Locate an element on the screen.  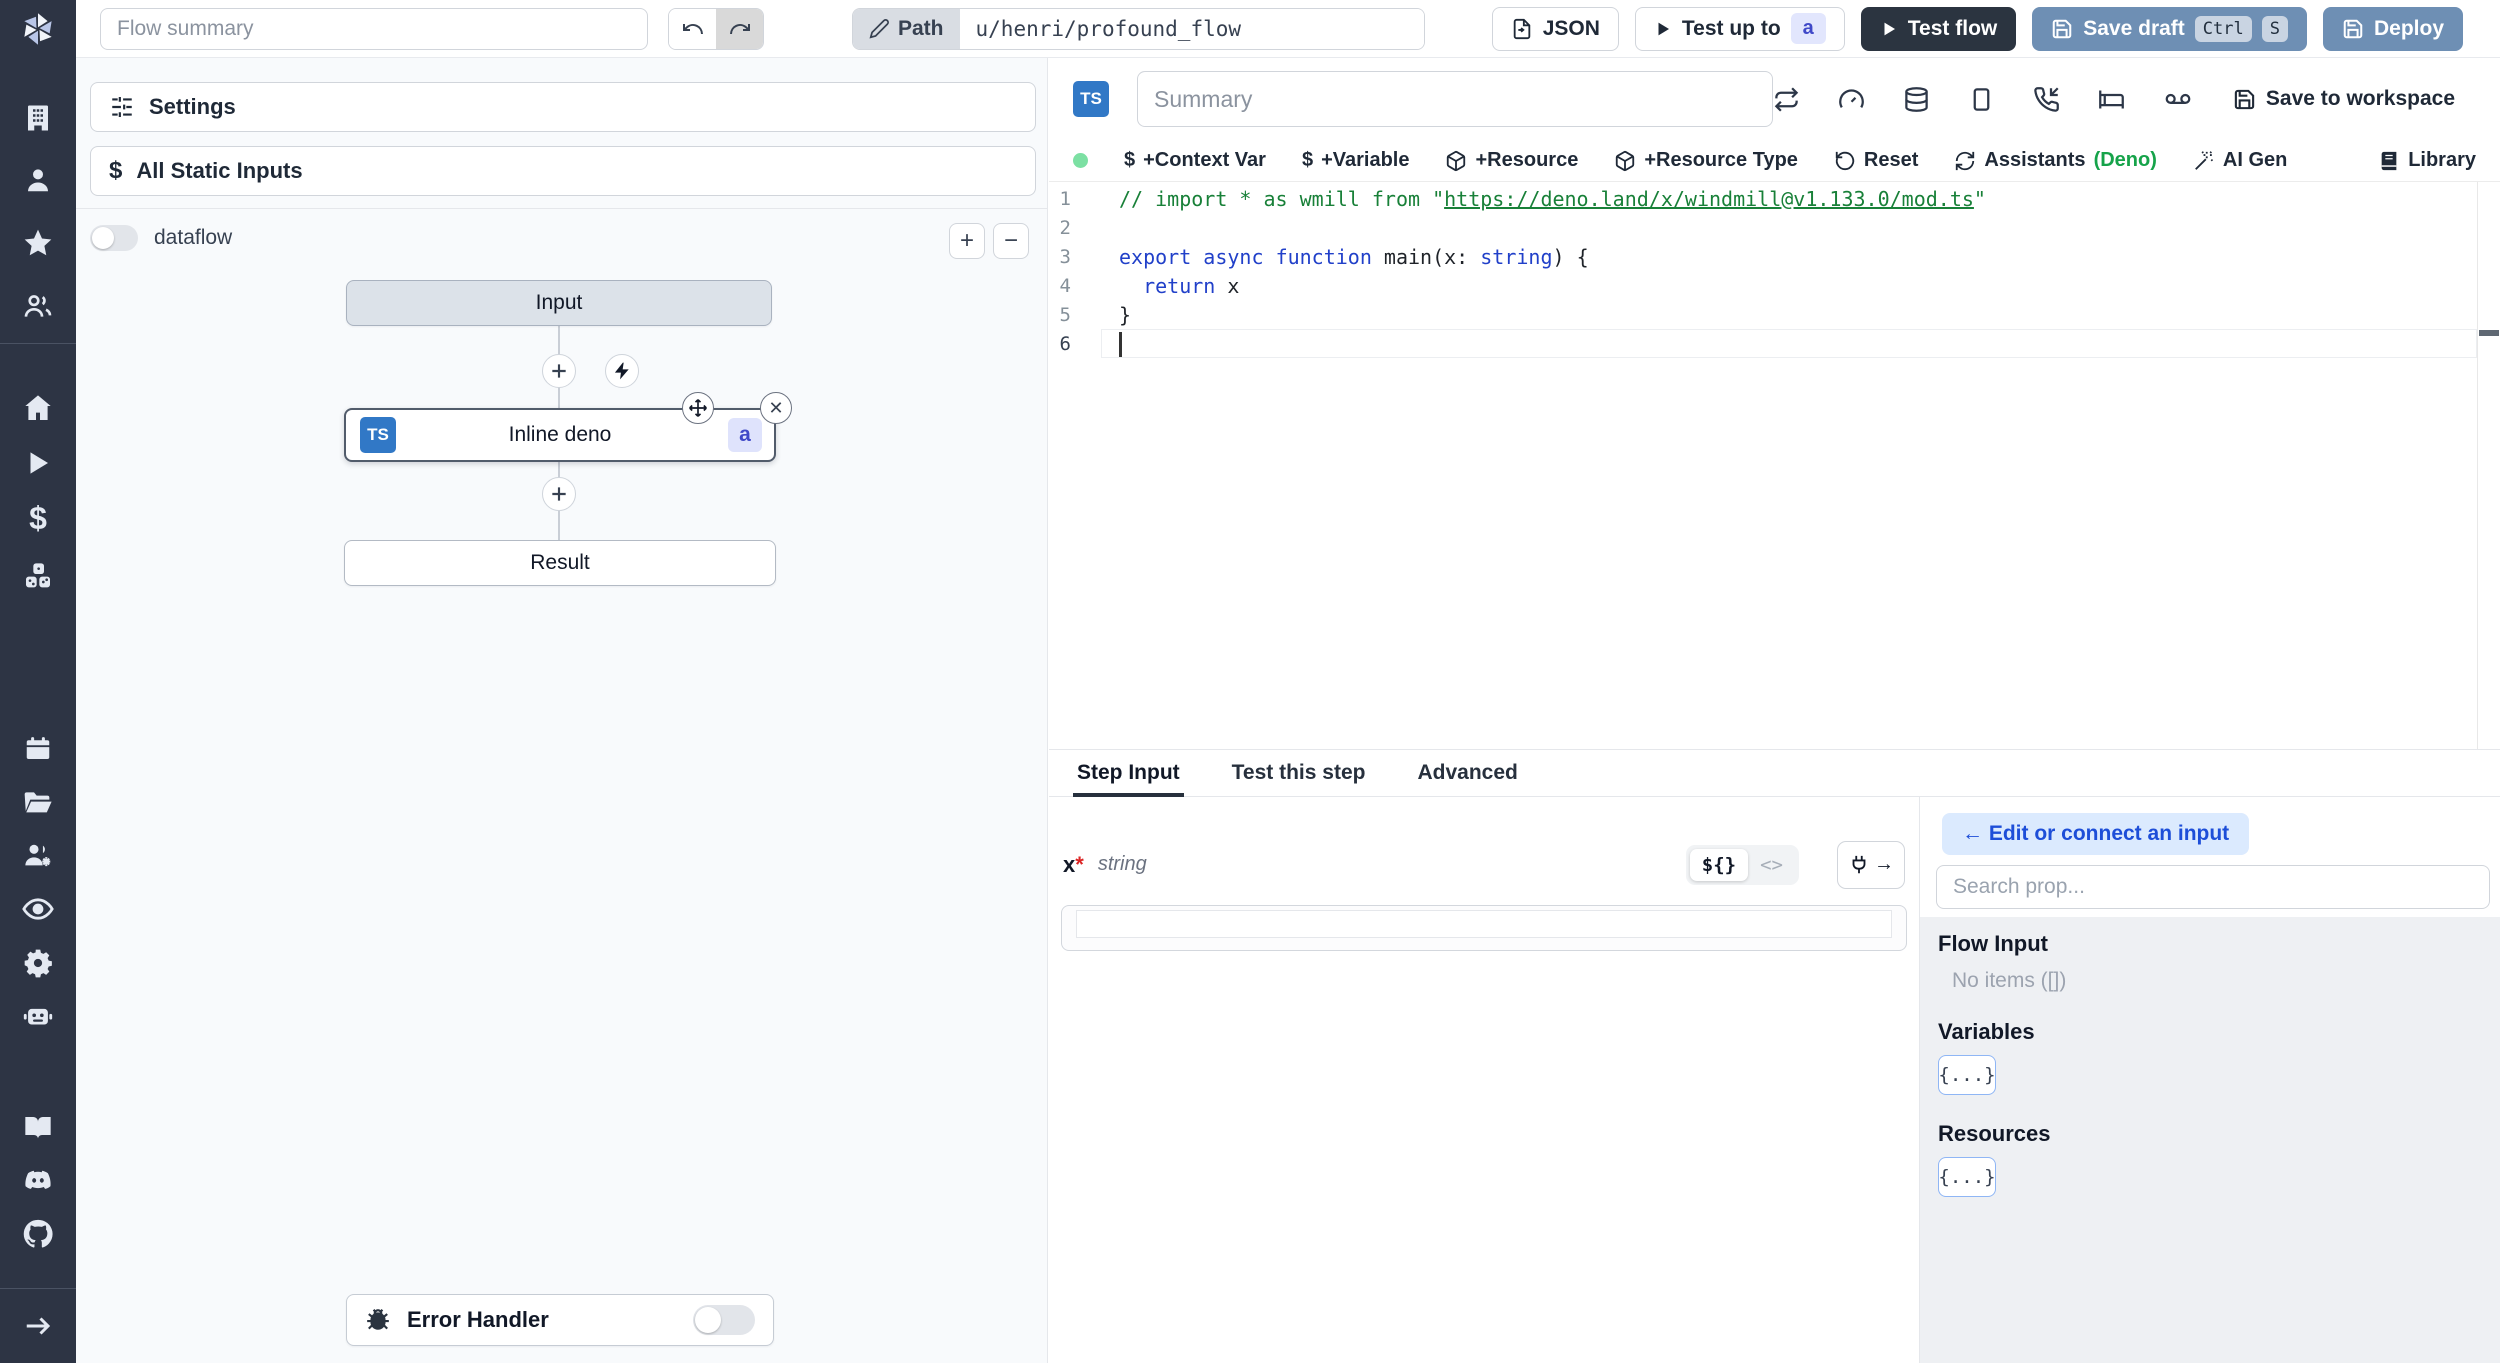
flow-summary-input is located at coordinates (374, 28).